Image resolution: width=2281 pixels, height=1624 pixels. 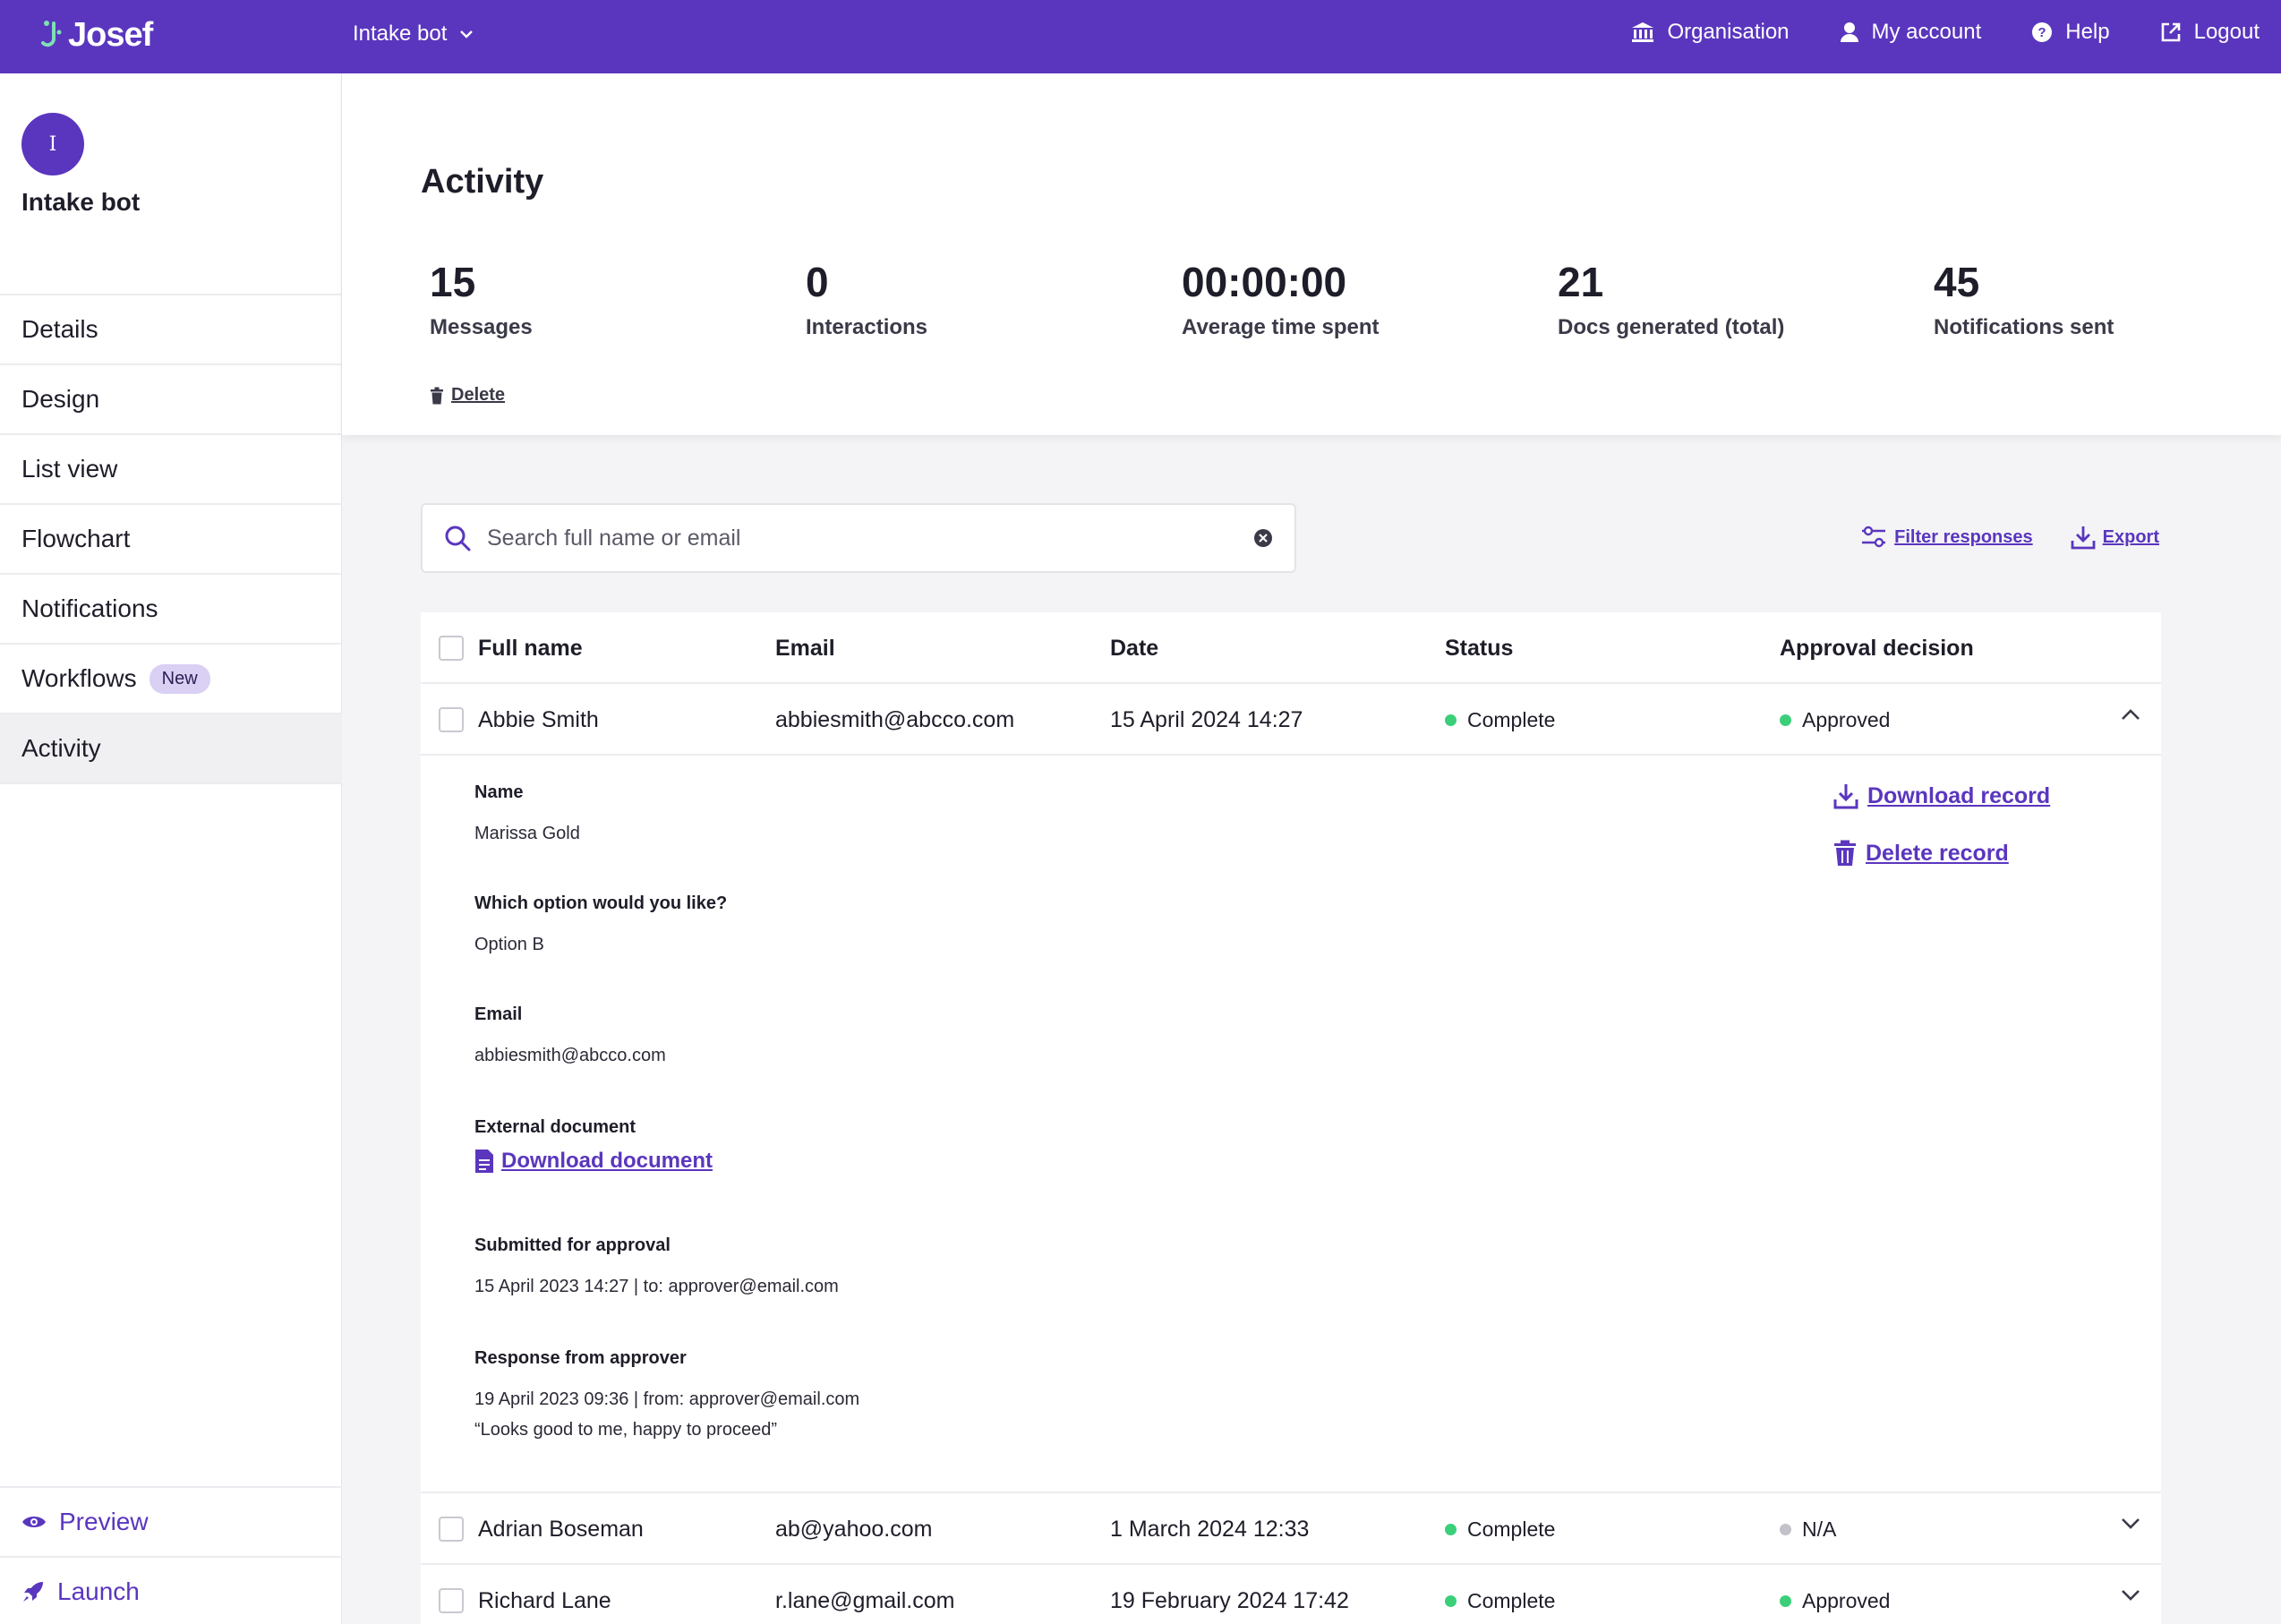 I want to click on stat-label: Messages, so click(x=481, y=327).